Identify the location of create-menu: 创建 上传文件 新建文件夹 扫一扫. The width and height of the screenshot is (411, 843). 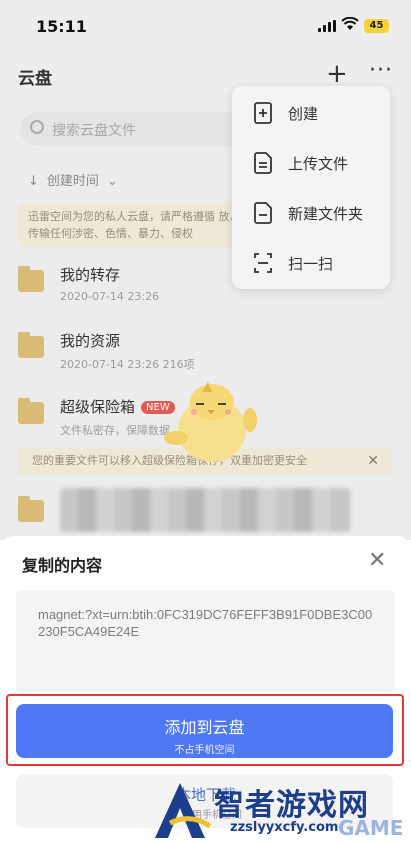
(311, 187).